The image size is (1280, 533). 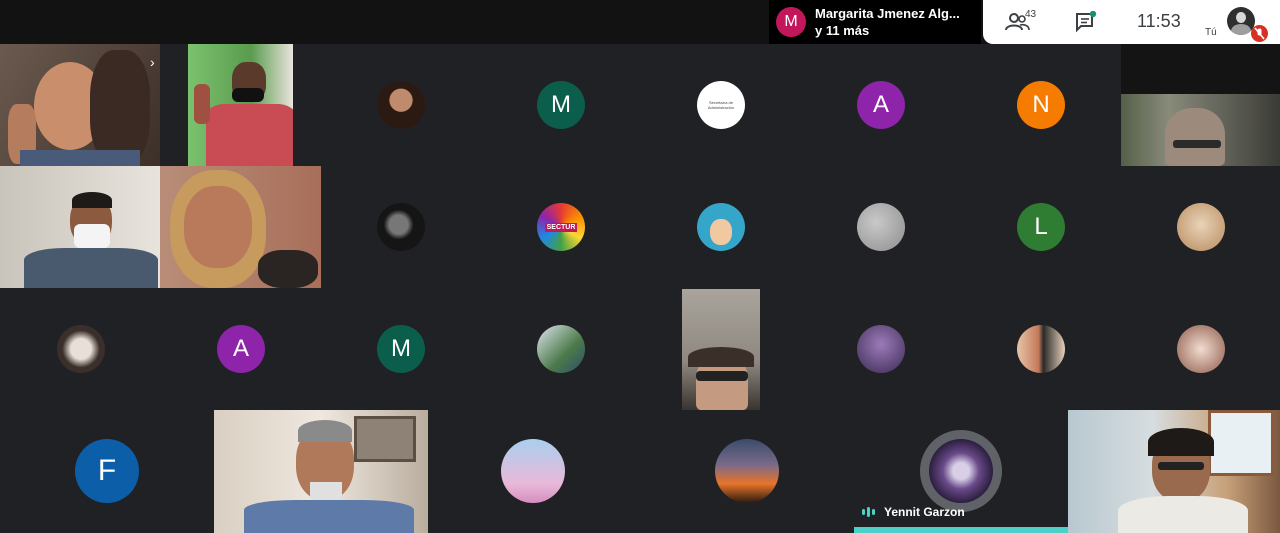 I want to click on mic-off-icon, so click(x=1259, y=33).